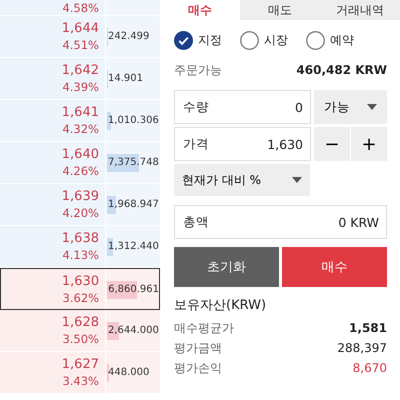 The image size is (400, 400). What do you see at coordinates (81, 298) in the screenshot?
I see `change-percent: 3.62%` at bounding box center [81, 298].